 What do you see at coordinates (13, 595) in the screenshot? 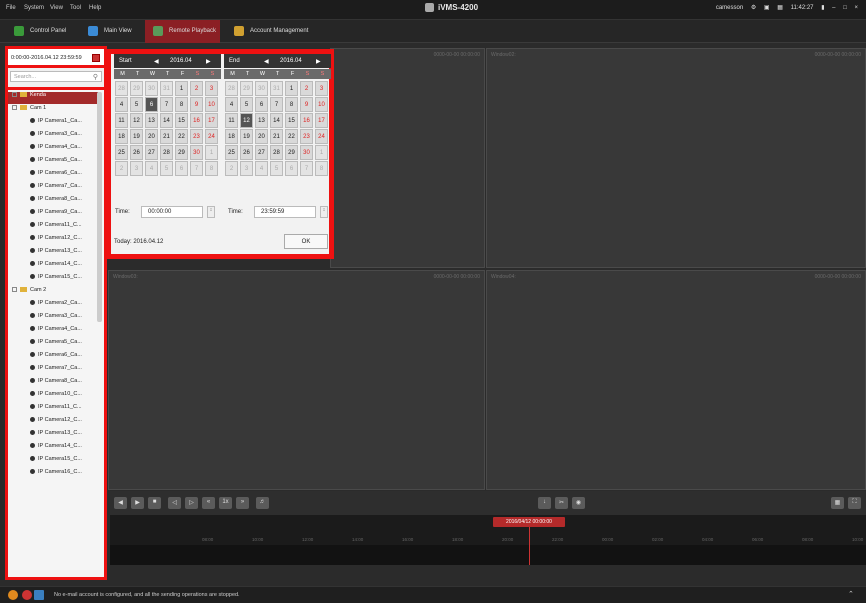
I see `alarm-icon` at bounding box center [13, 595].